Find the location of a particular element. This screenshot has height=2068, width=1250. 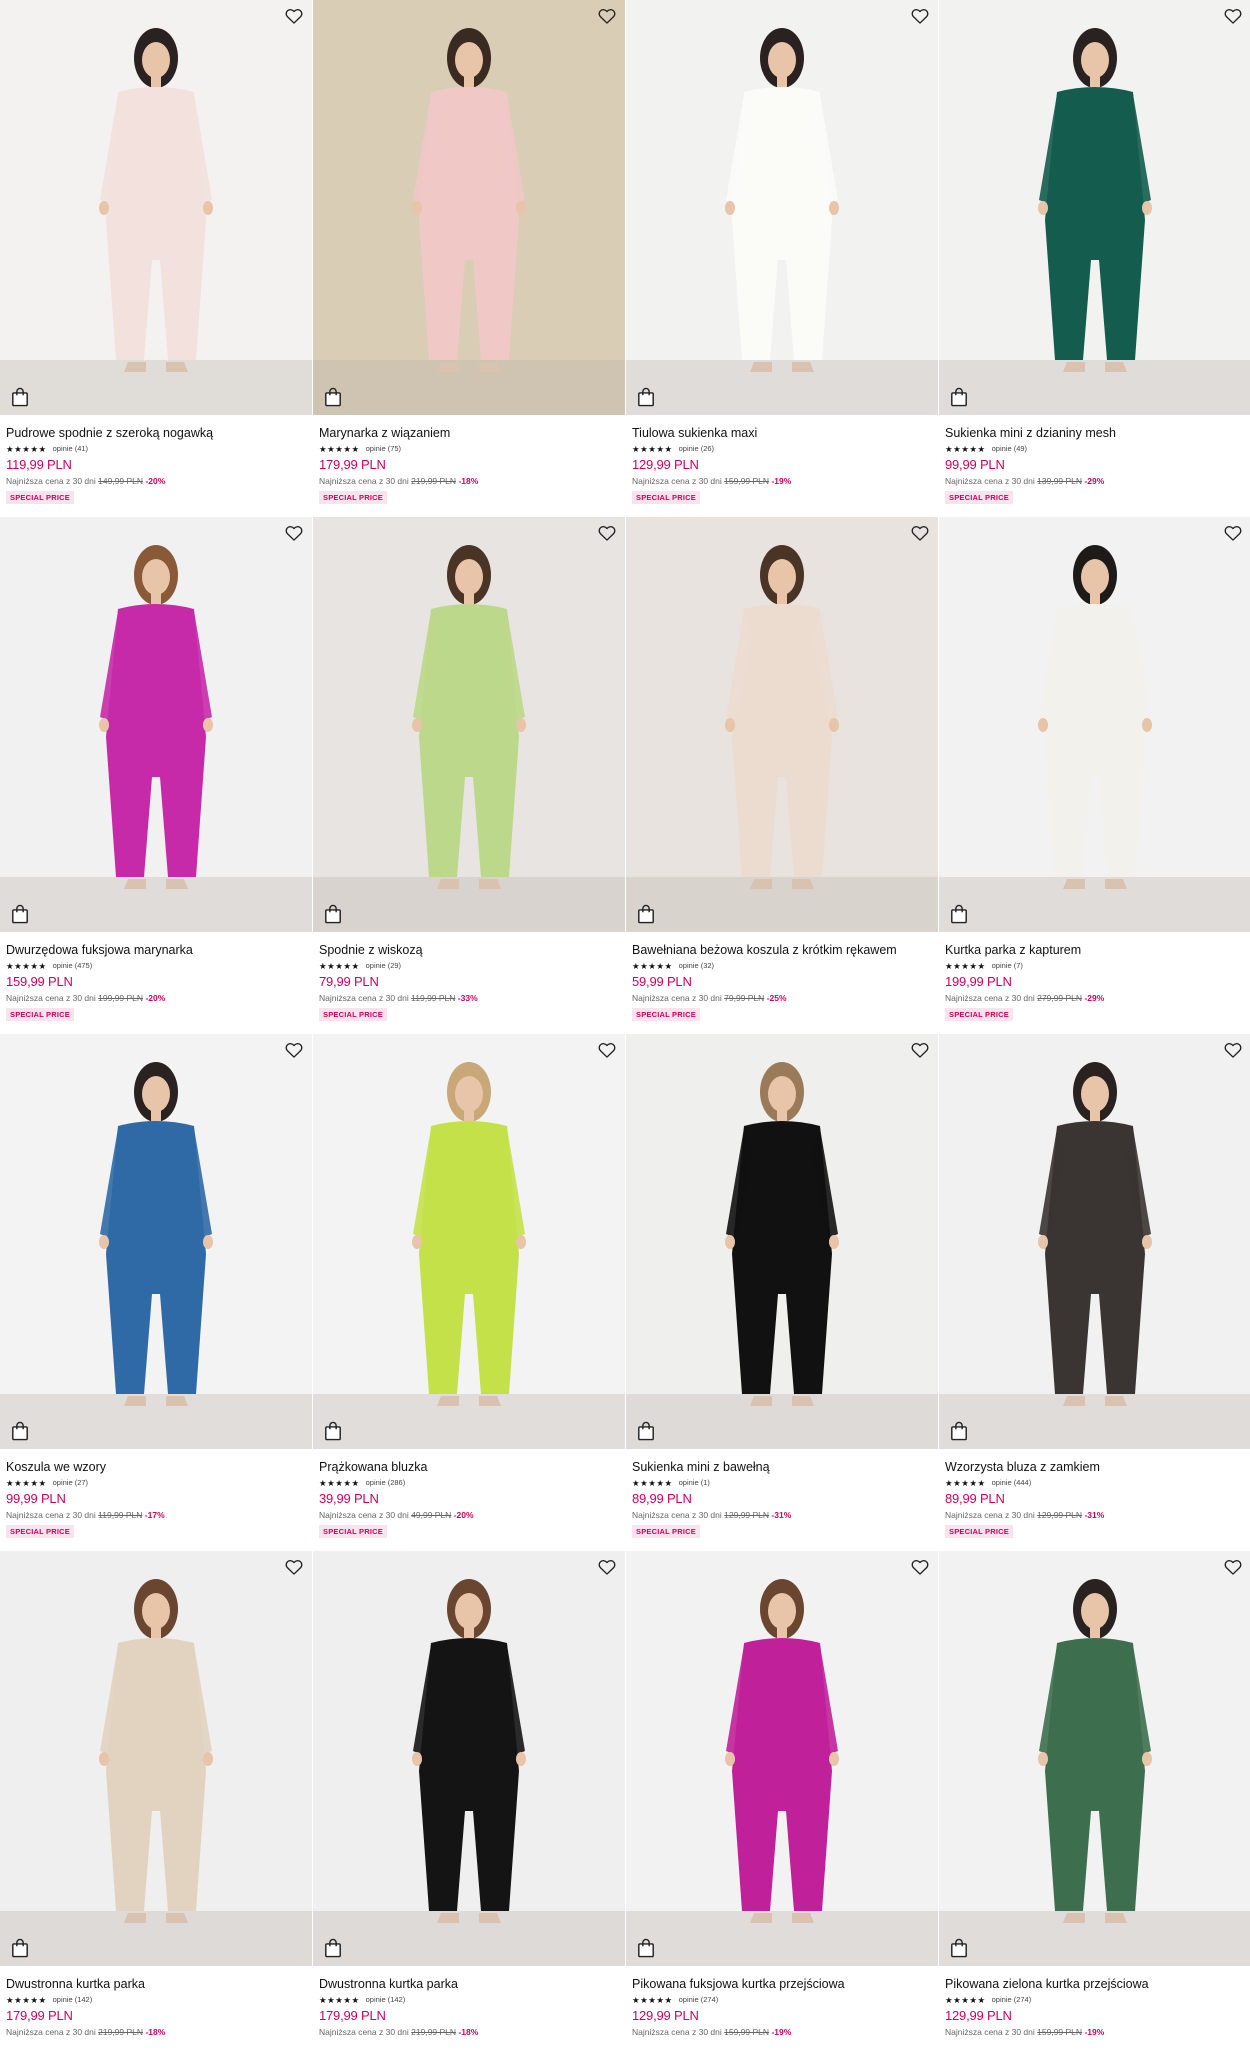

review-count: opinie (26) is located at coordinates (696, 449).